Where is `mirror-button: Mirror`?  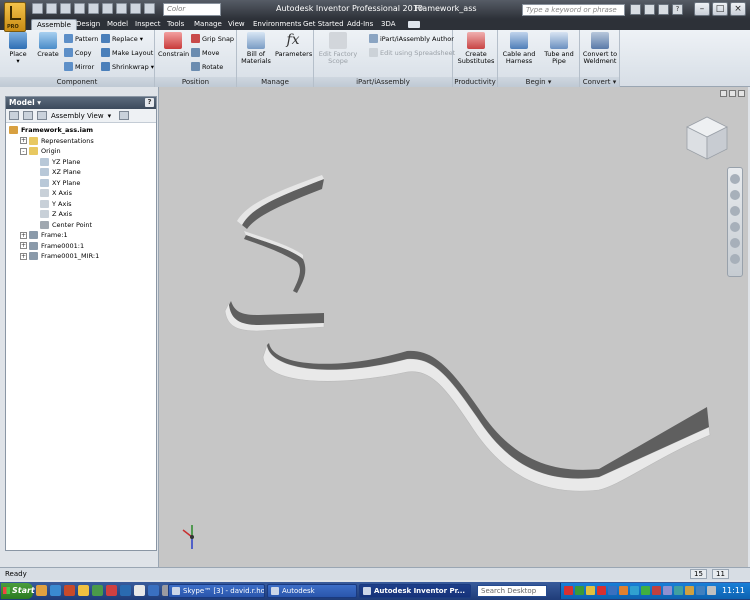
mirror-button: Mirror is located at coordinates (79, 66).